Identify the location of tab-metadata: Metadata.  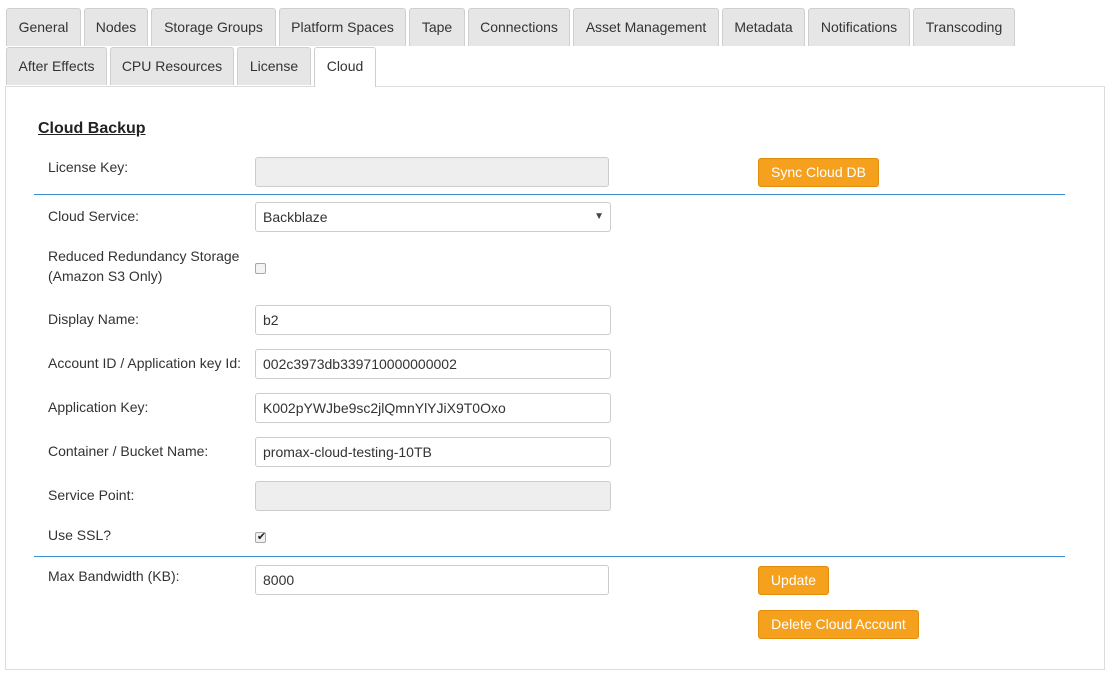
(763, 27).